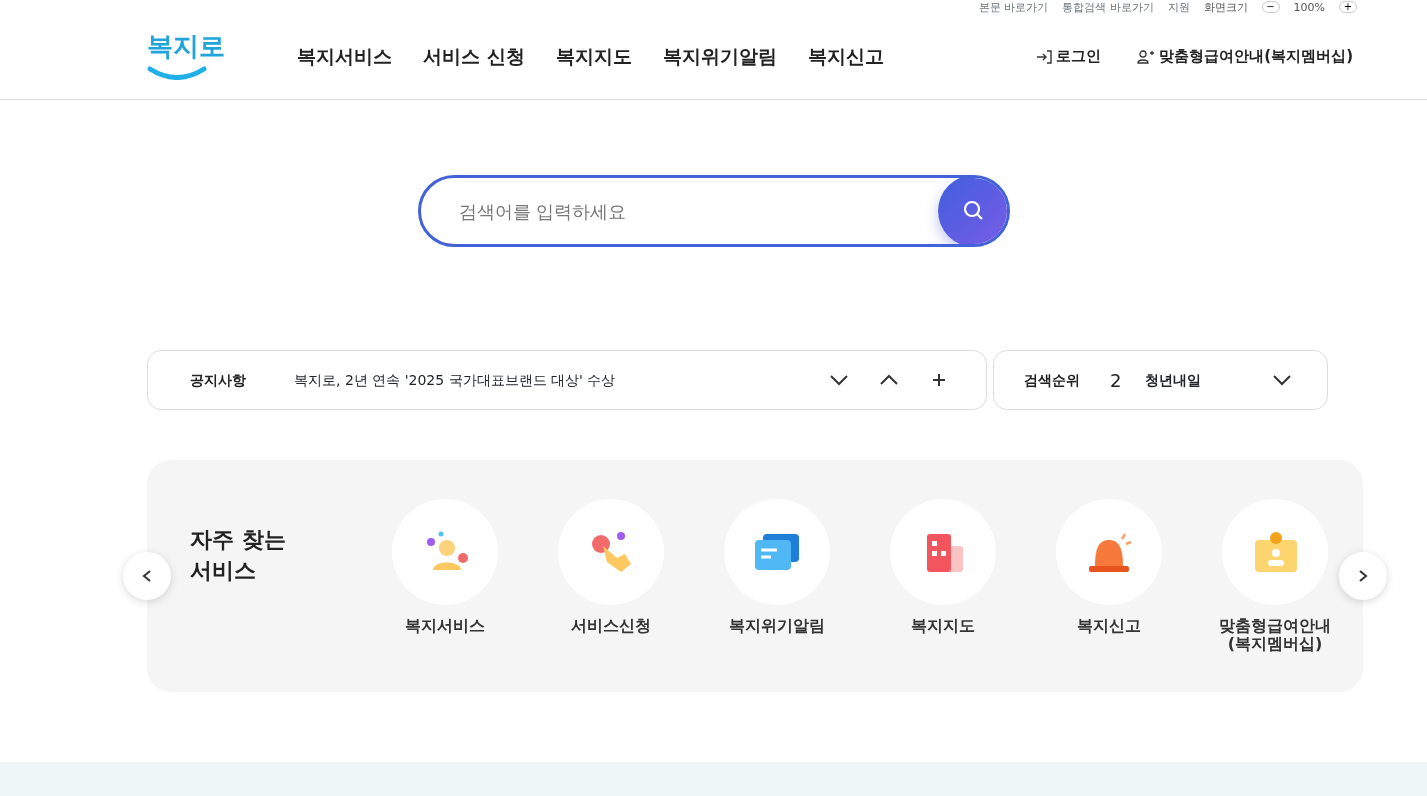  I want to click on ranking-label: 검색순위, so click(1052, 380).